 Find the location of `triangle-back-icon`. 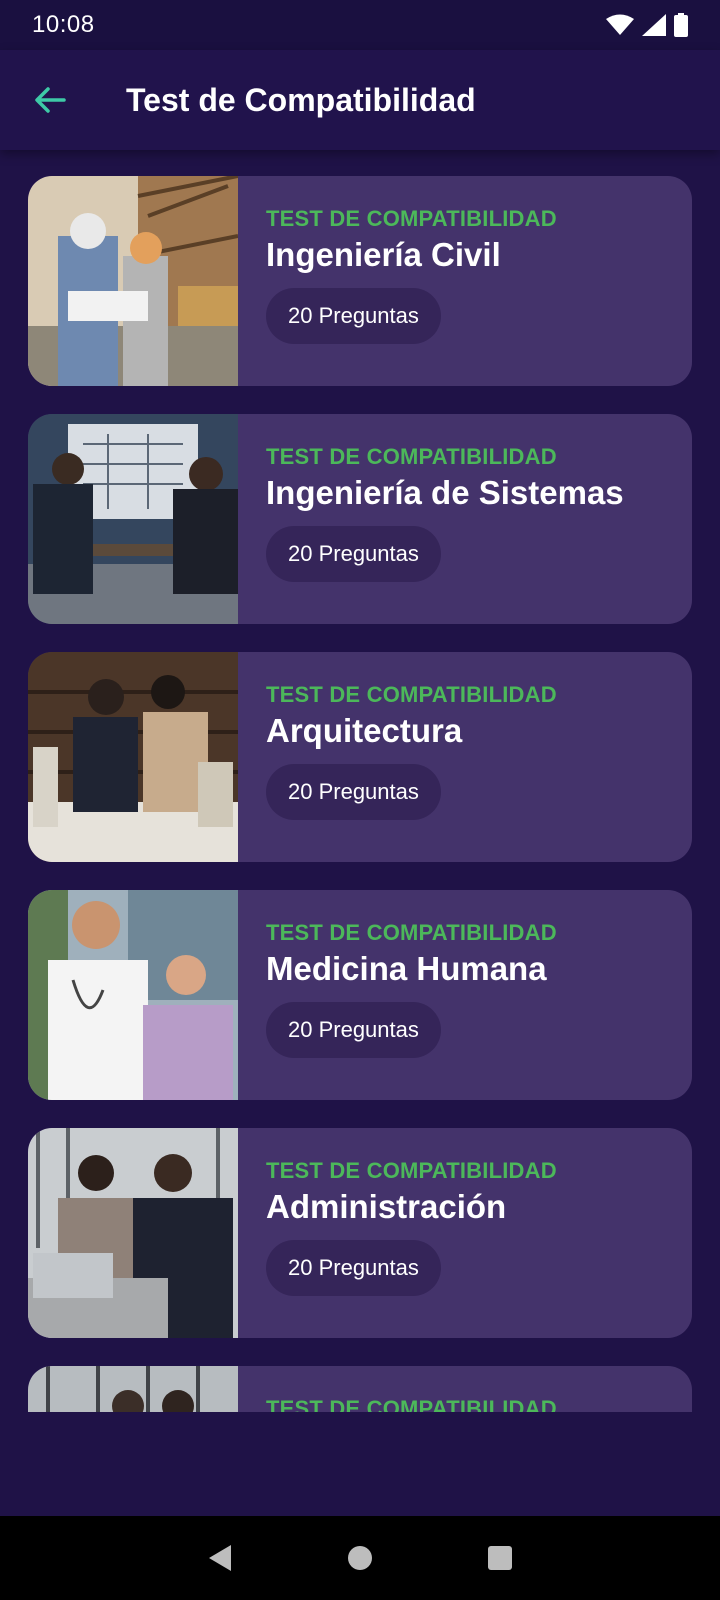

triangle-back-icon is located at coordinates (220, 1558).